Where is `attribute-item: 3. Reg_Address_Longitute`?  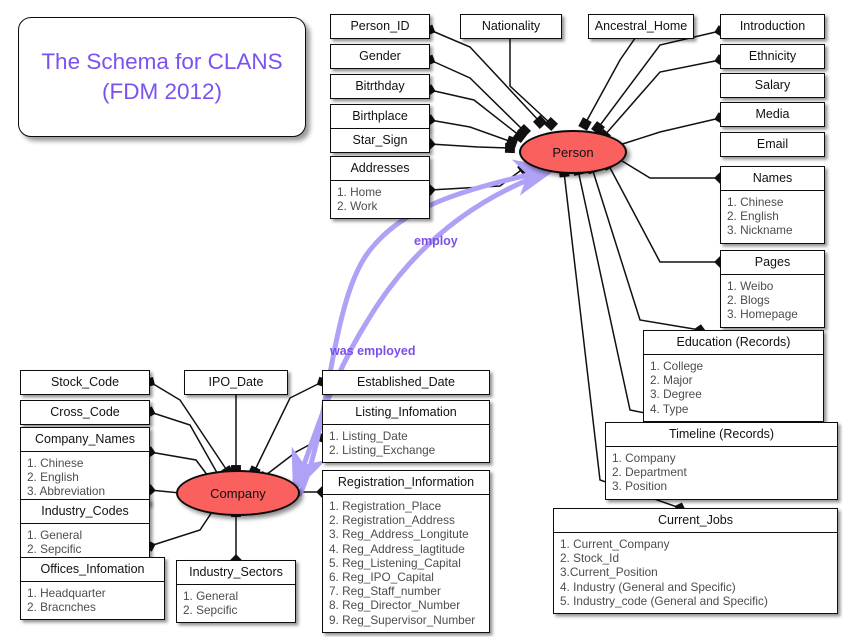 attribute-item: 3. Reg_Address_Longitute is located at coordinates (399, 534).